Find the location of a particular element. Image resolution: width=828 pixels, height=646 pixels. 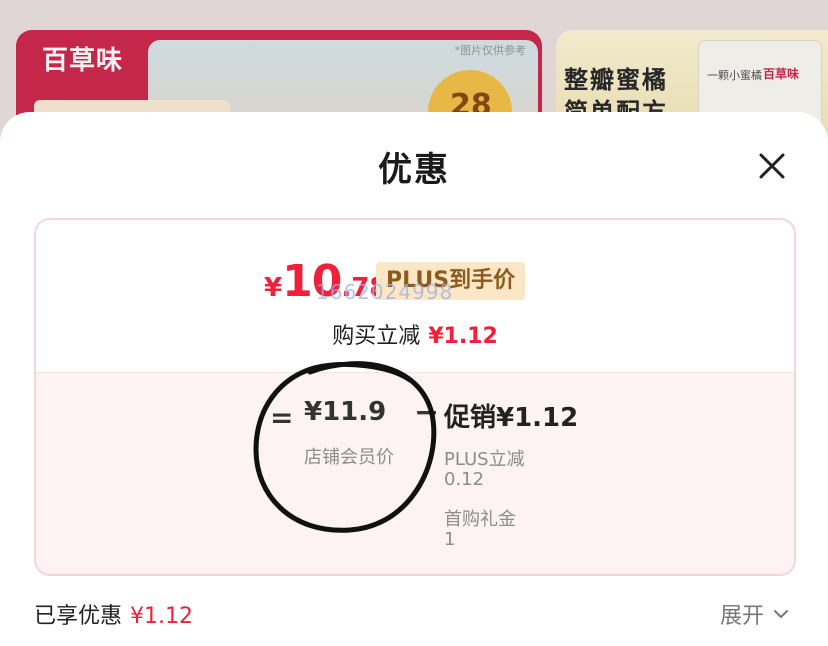

enjoyed-discount-amount: ¥1.12 is located at coordinates (161, 616).